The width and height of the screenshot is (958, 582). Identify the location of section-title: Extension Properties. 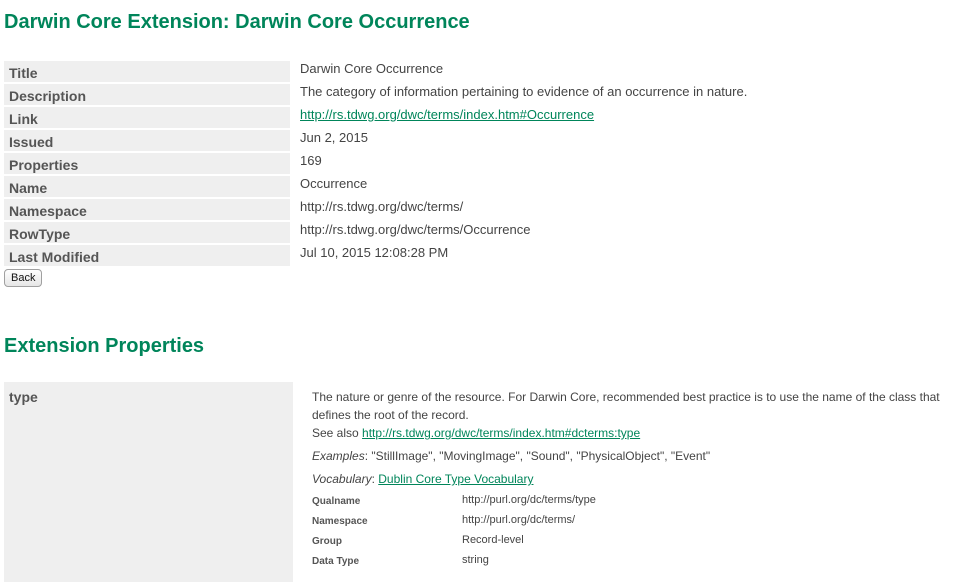
(104, 346).